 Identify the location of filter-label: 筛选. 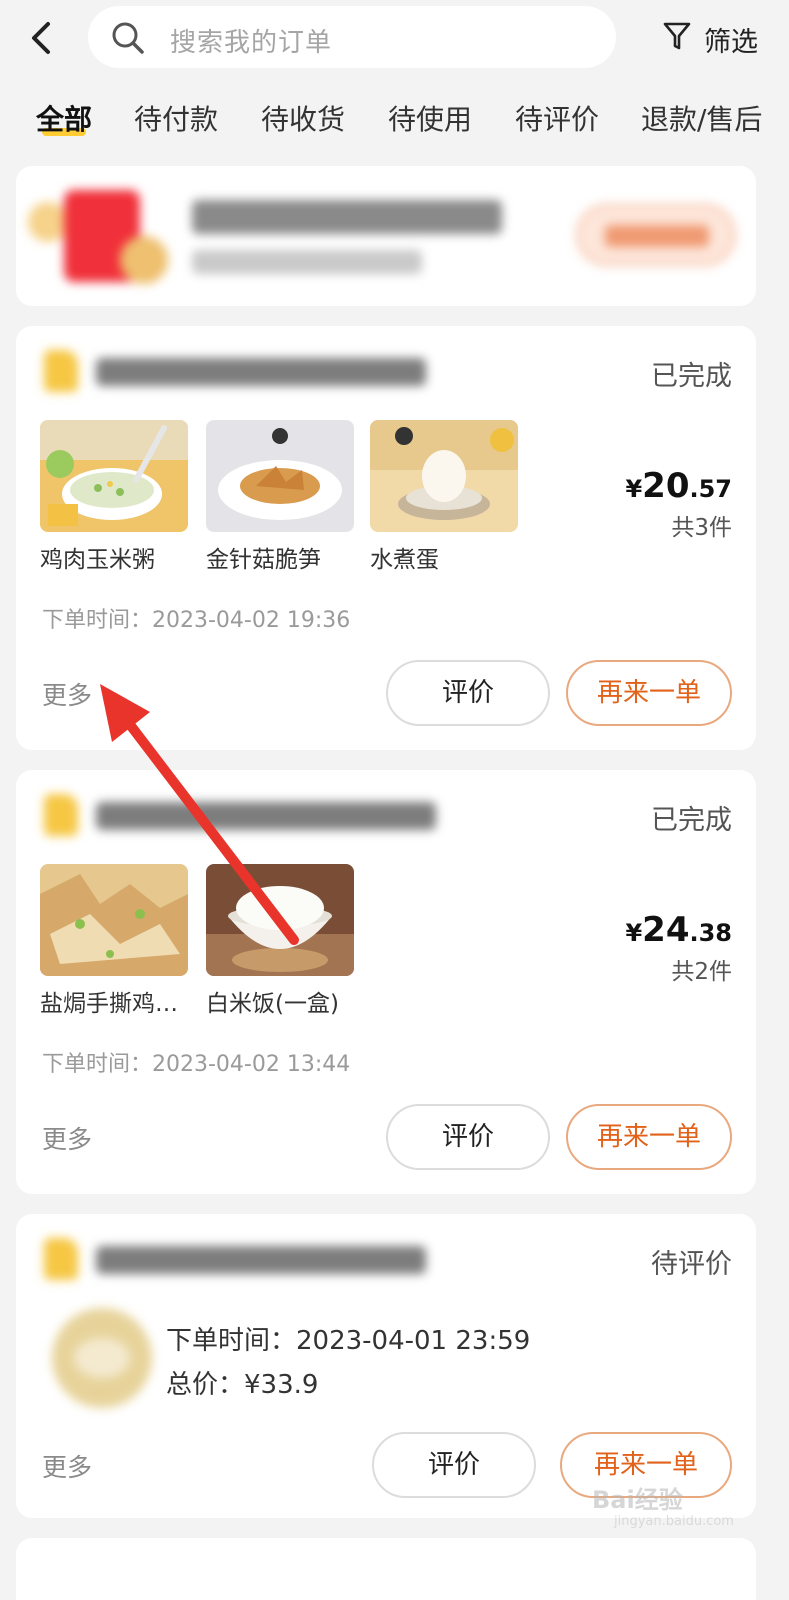
(731, 42).